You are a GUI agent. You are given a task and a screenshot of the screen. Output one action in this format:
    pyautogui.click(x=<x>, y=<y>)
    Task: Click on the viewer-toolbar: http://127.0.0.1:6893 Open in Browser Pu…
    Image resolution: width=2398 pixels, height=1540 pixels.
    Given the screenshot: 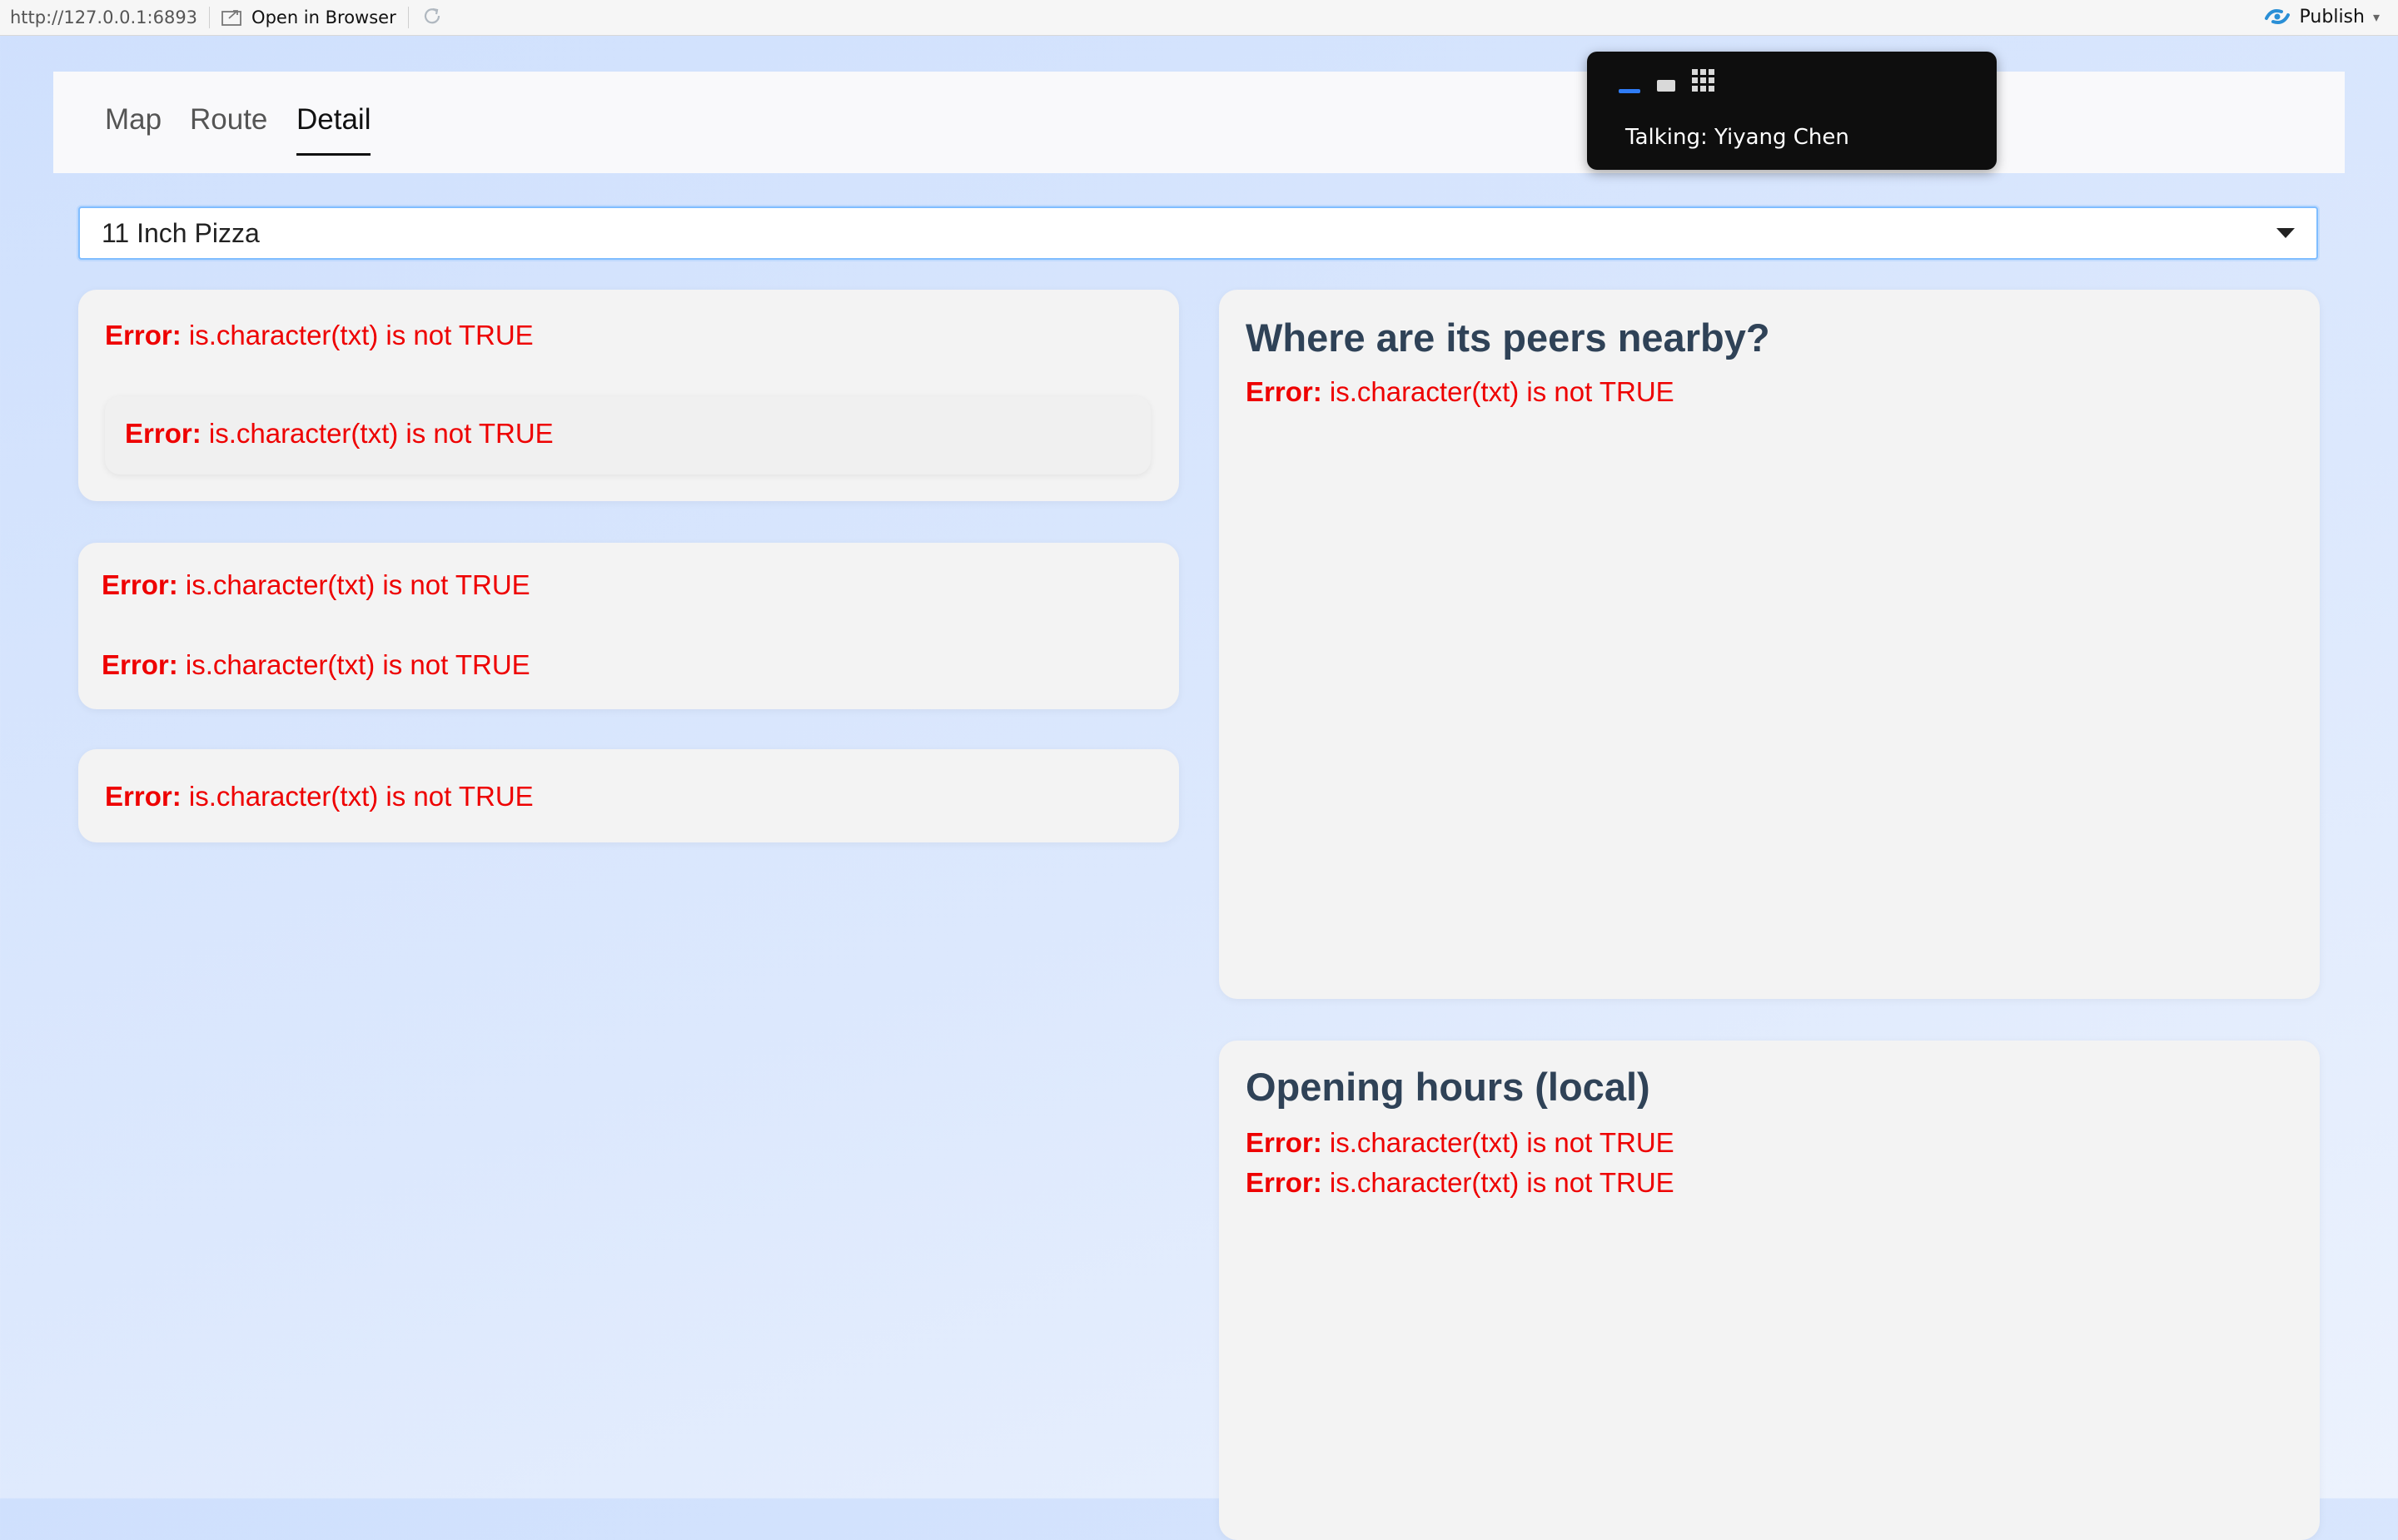 What is the action you would take?
    pyautogui.click(x=1199, y=18)
    